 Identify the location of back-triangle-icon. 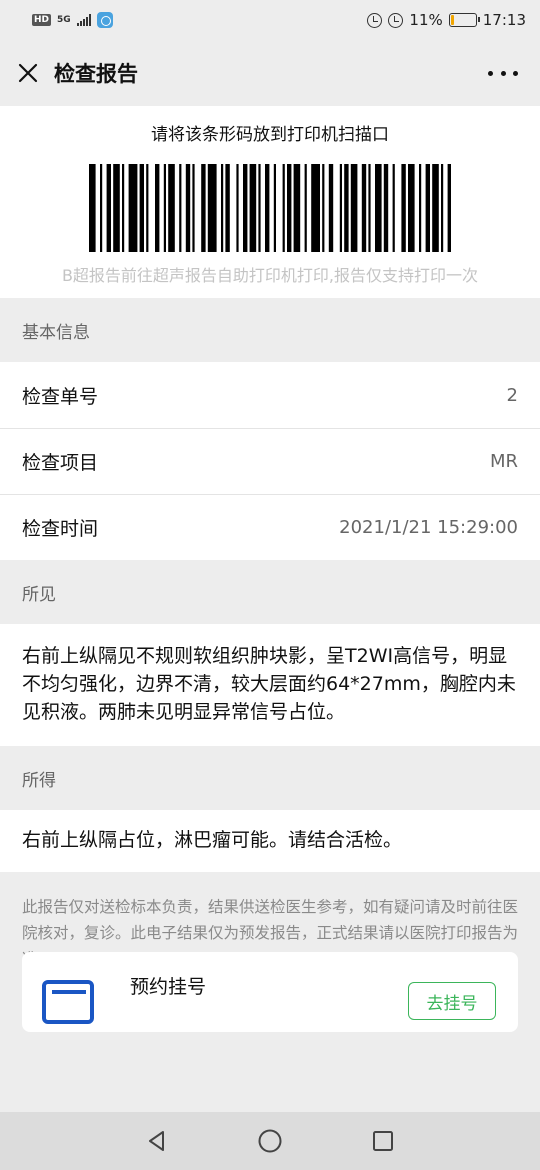
(156, 1141).